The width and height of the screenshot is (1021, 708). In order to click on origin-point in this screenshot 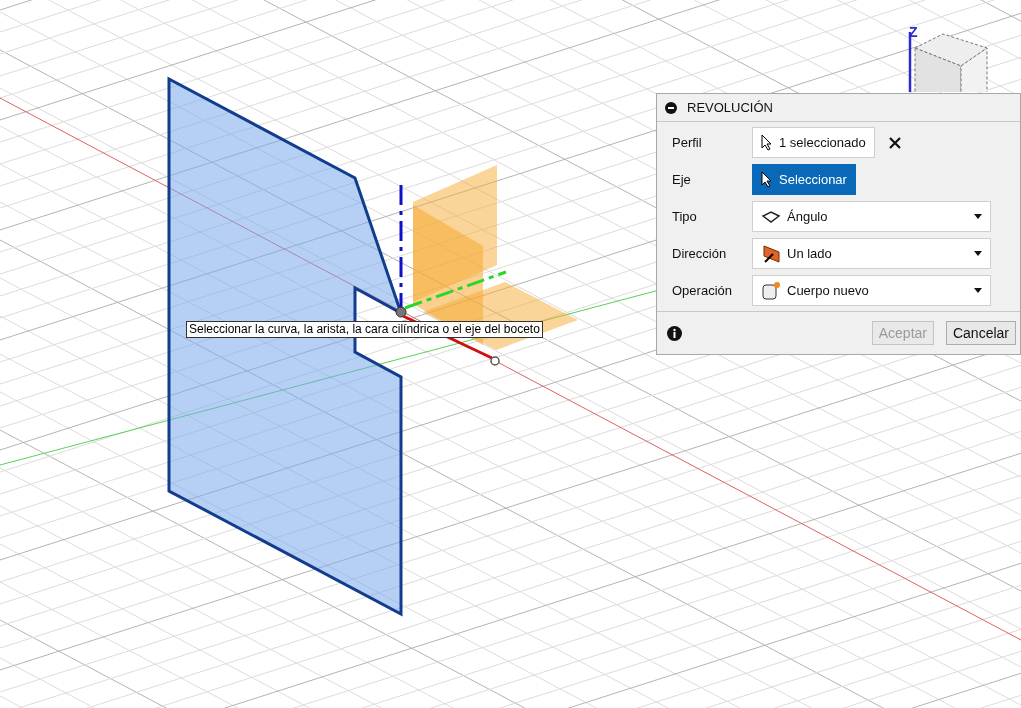, I will do `click(401, 312)`.